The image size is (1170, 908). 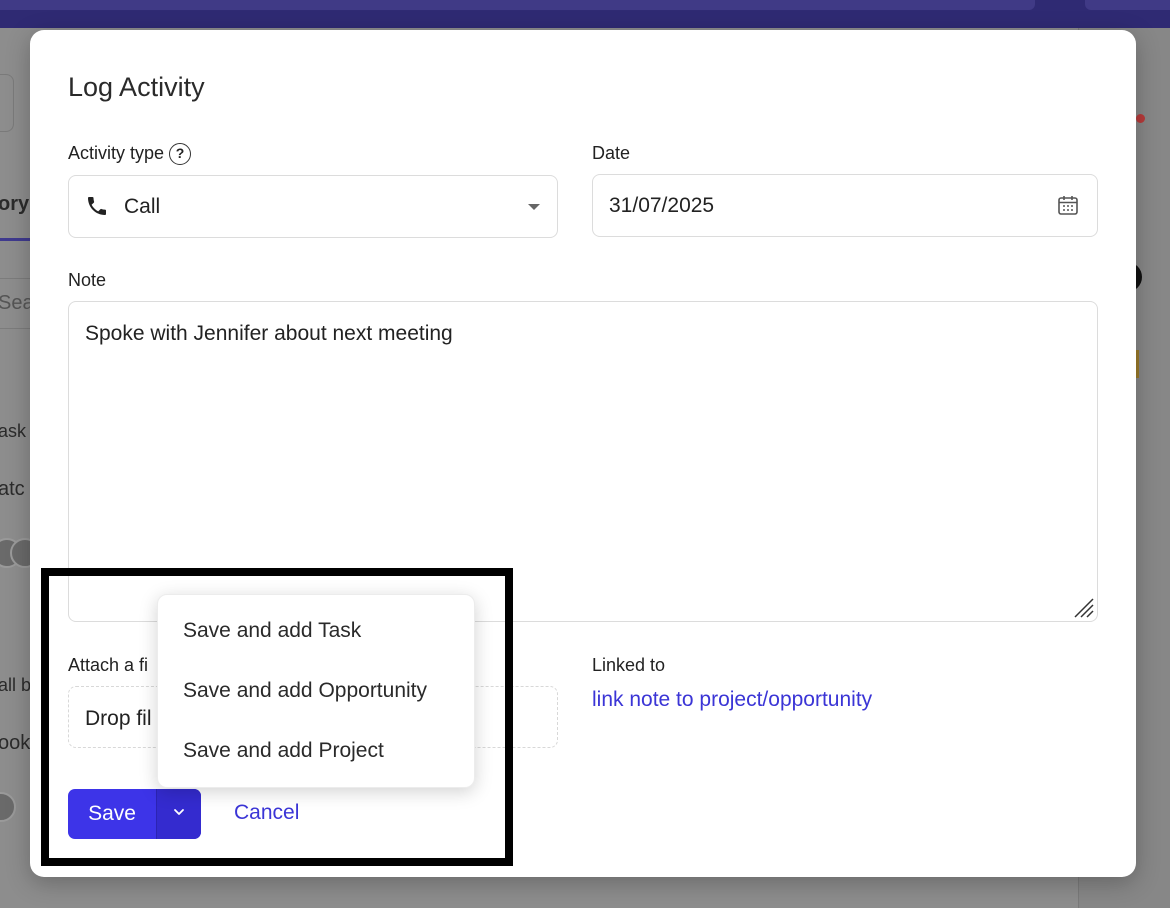 I want to click on attach-file-label: Attach a fi, so click(x=108, y=665).